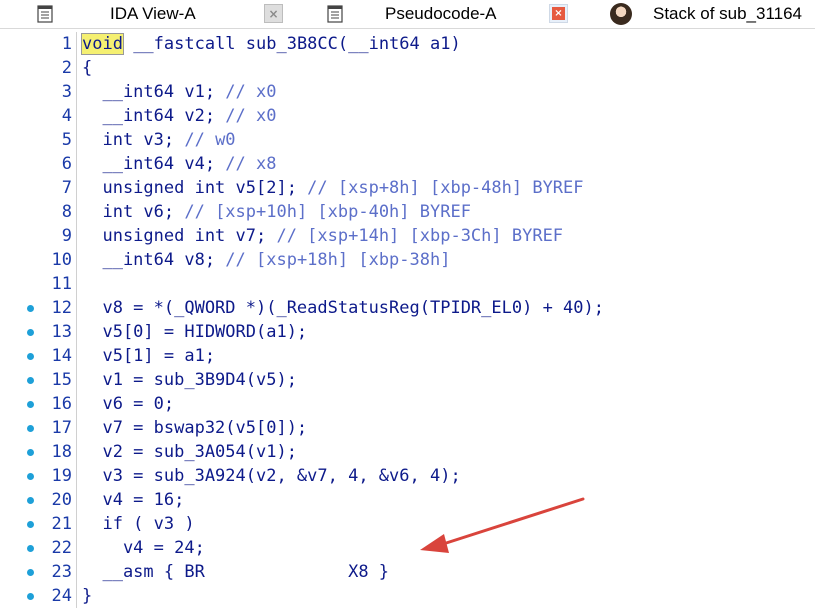  What do you see at coordinates (61, 524) in the screenshot?
I see `line-number: 21` at bounding box center [61, 524].